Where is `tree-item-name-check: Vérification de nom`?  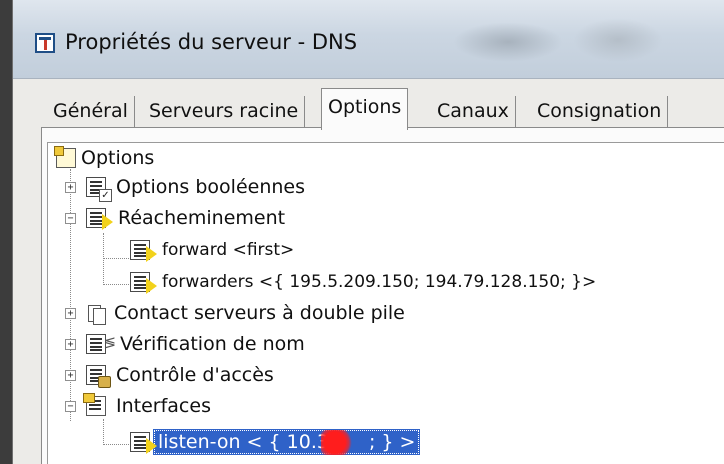 tree-item-name-check: Vérification de nom is located at coordinates (195, 344).